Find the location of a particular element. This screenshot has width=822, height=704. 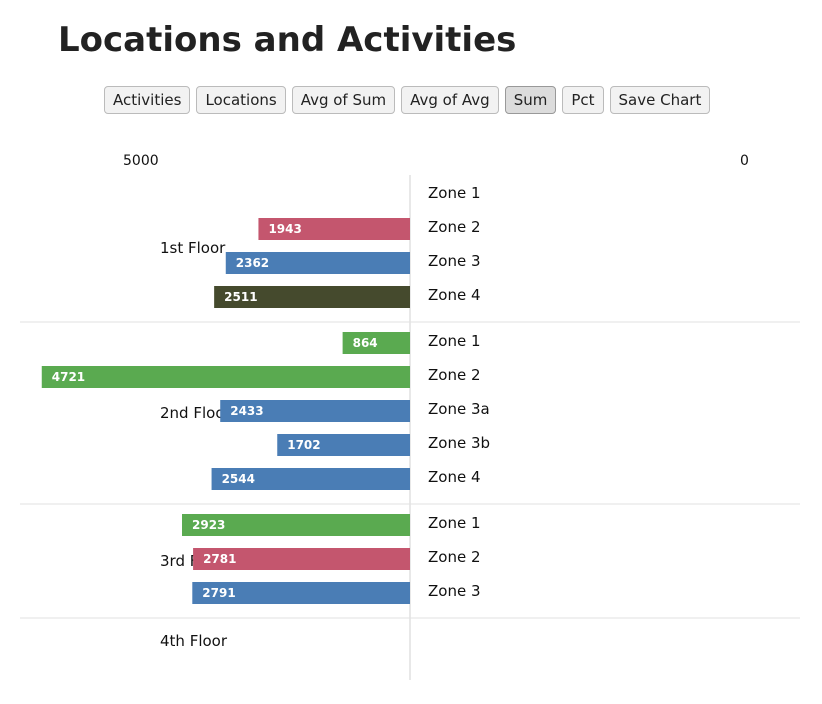

pct-button: Pct is located at coordinates (583, 100).